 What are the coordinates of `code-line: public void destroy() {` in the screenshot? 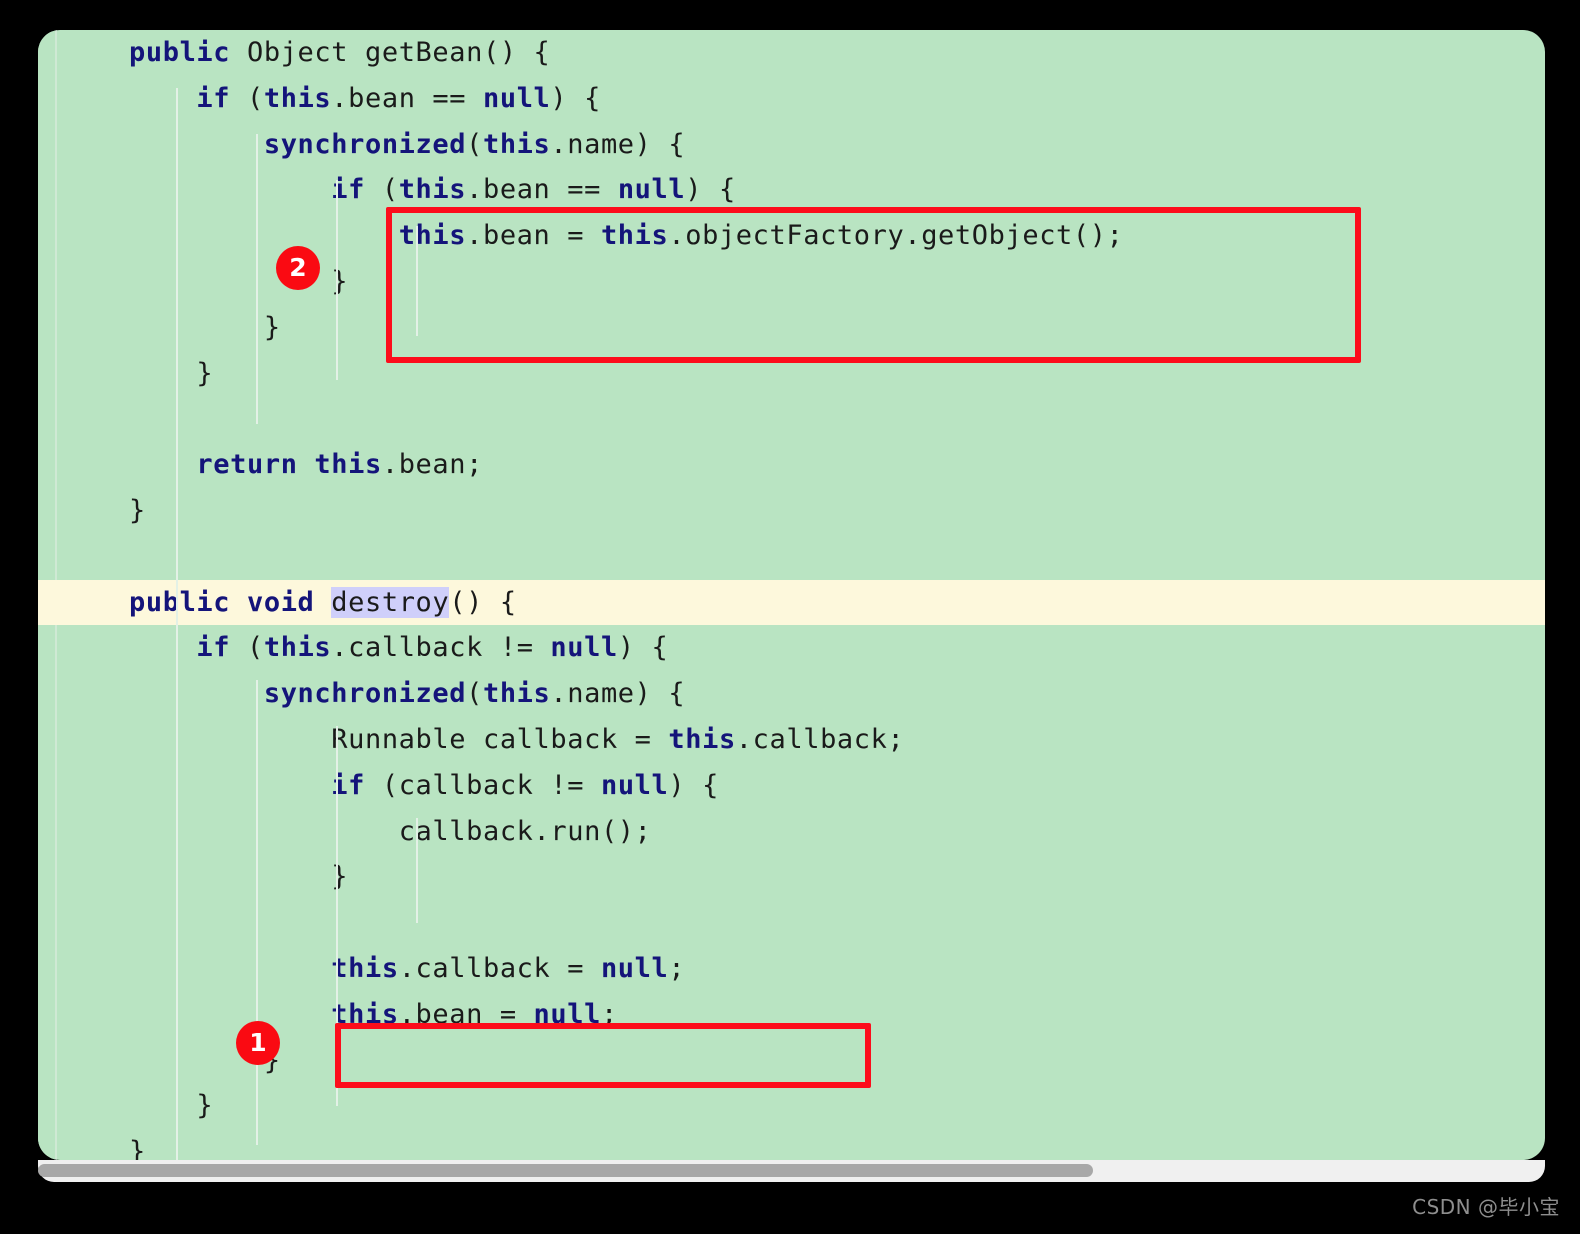 It's located at (791, 602).